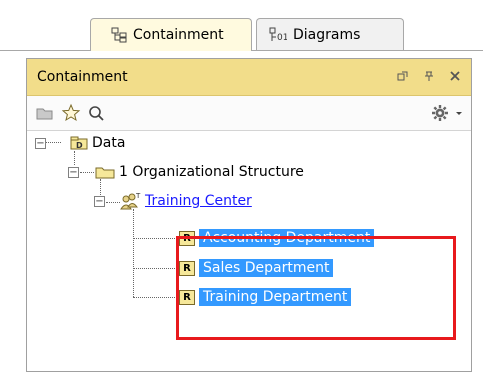 This screenshot has width=483, height=381. What do you see at coordinates (249, 113) in the screenshot?
I see `panel-toolbar` at bounding box center [249, 113].